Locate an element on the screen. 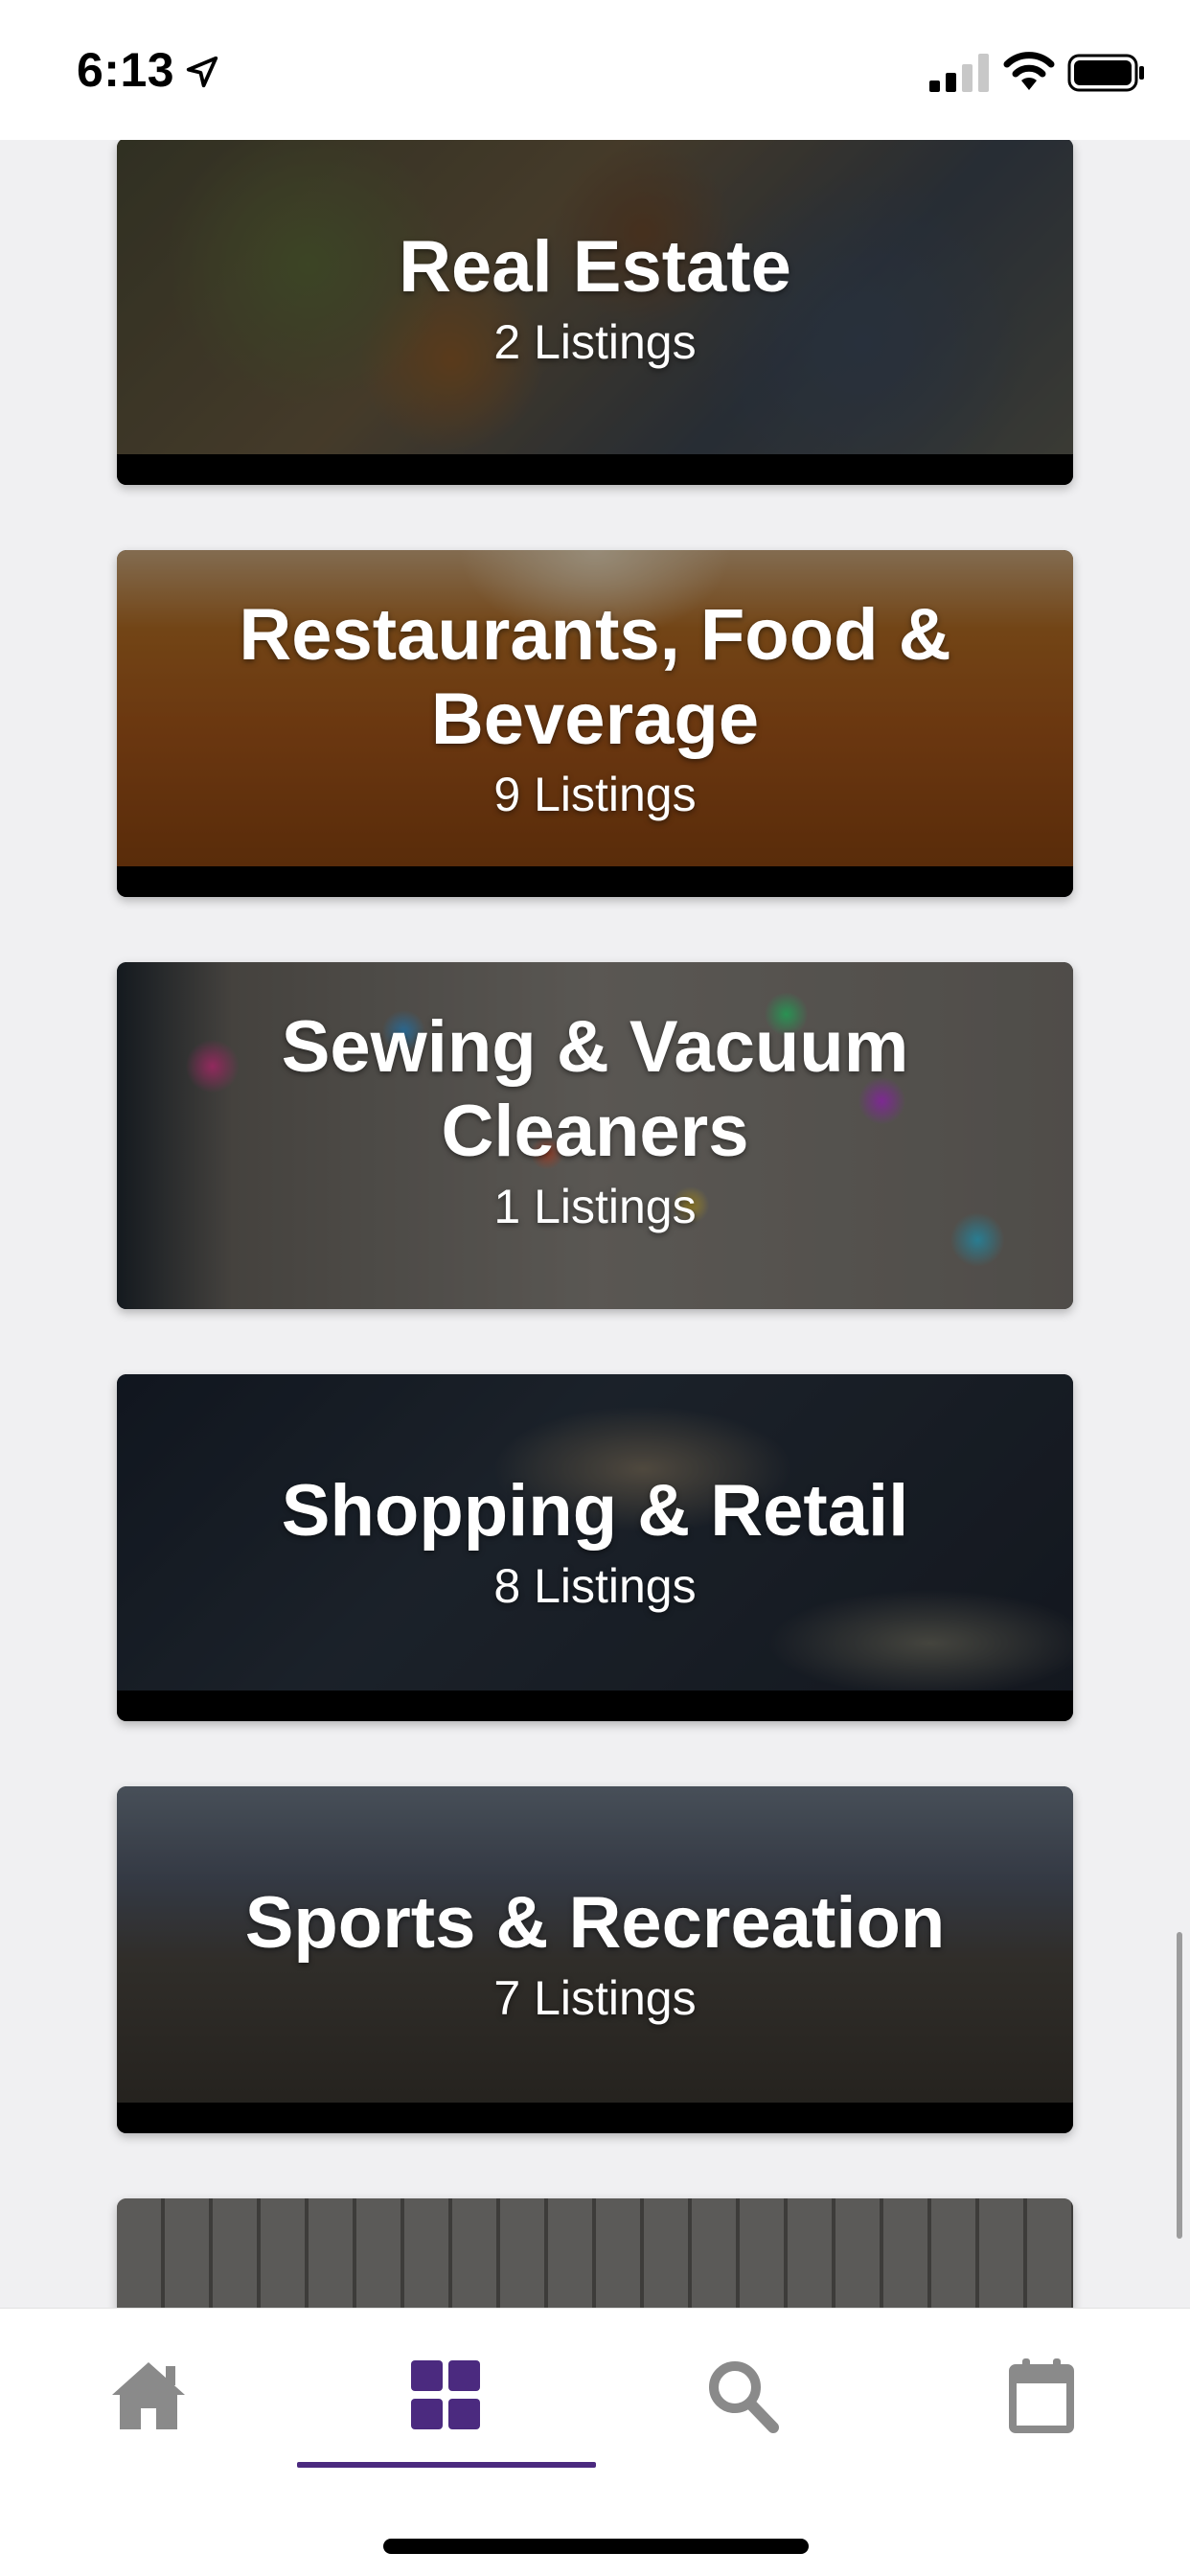 This screenshot has height=2576, width=1190. scroll-indicator is located at coordinates (1180, 2085).